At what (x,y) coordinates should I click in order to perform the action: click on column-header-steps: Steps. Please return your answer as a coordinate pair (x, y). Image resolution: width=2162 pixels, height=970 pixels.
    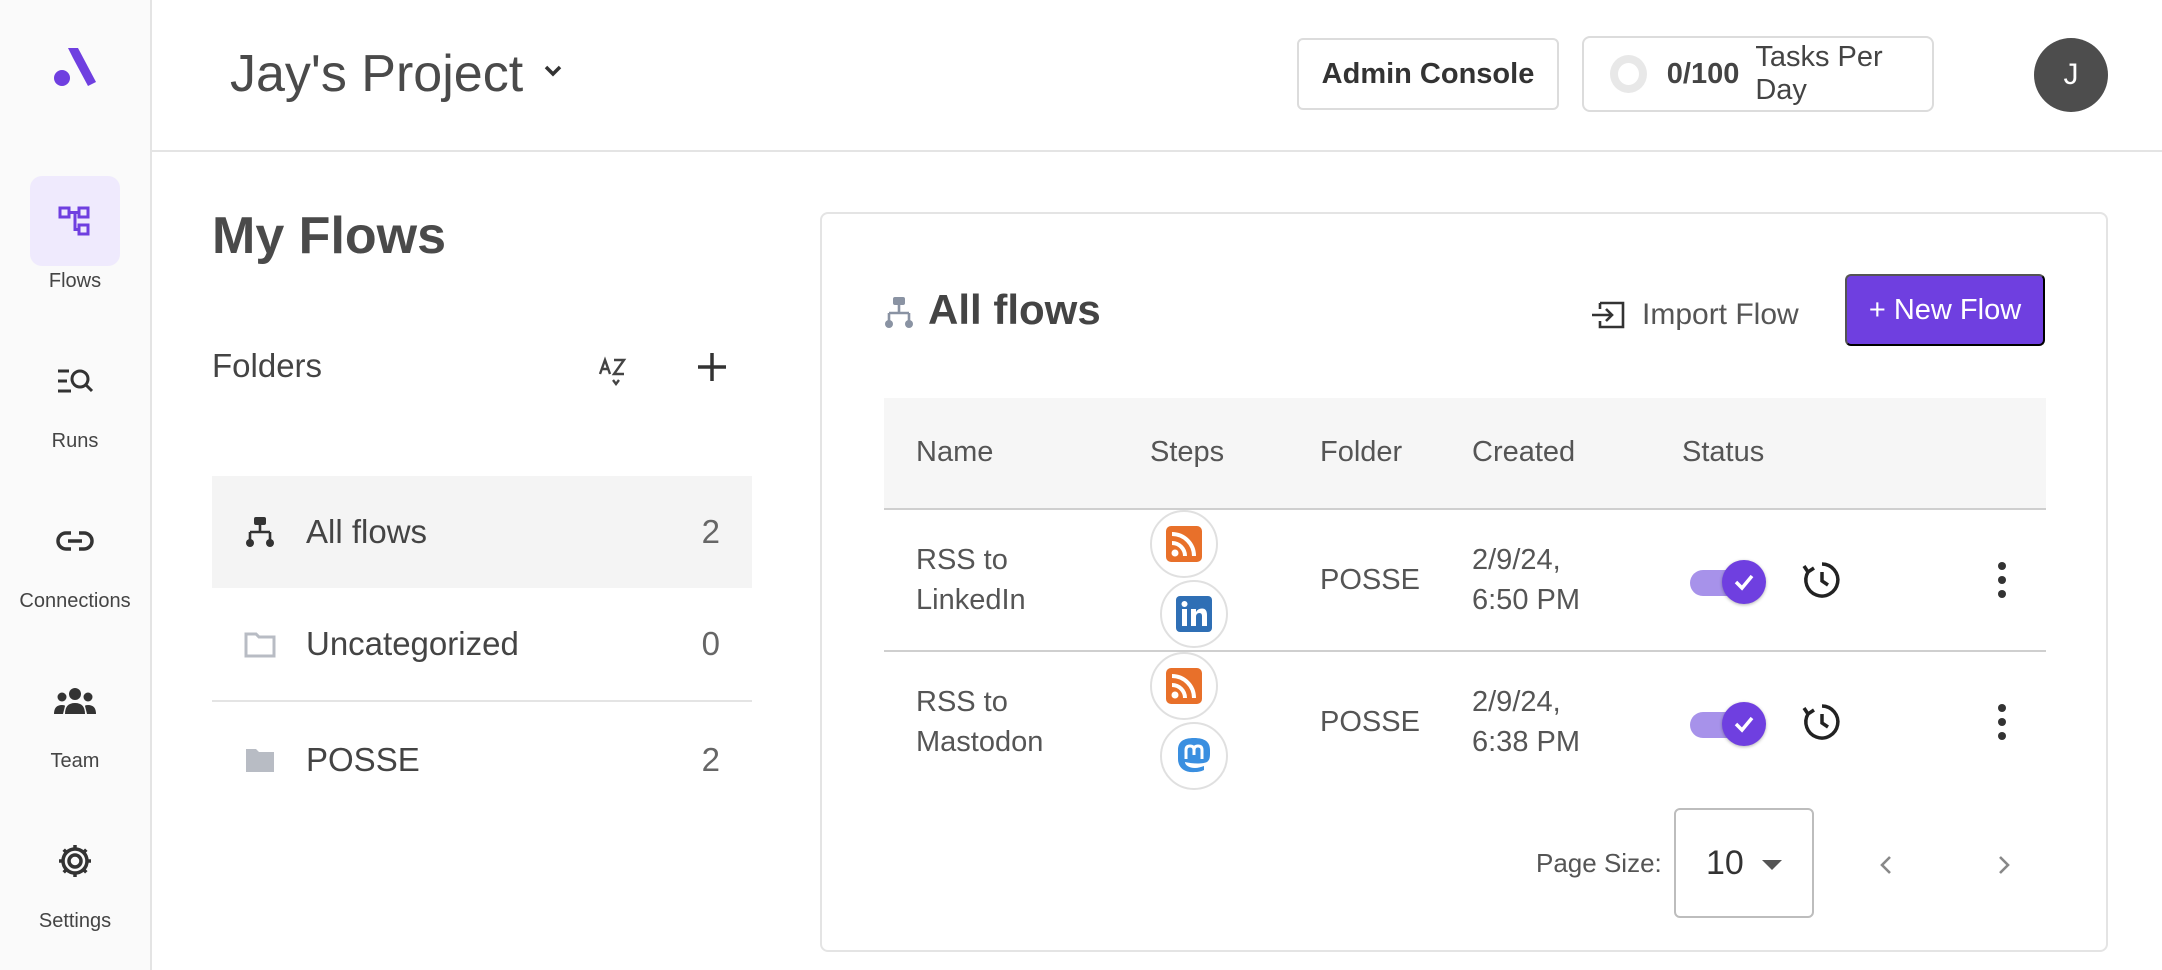
    Looking at the image, I should click on (1187, 452).